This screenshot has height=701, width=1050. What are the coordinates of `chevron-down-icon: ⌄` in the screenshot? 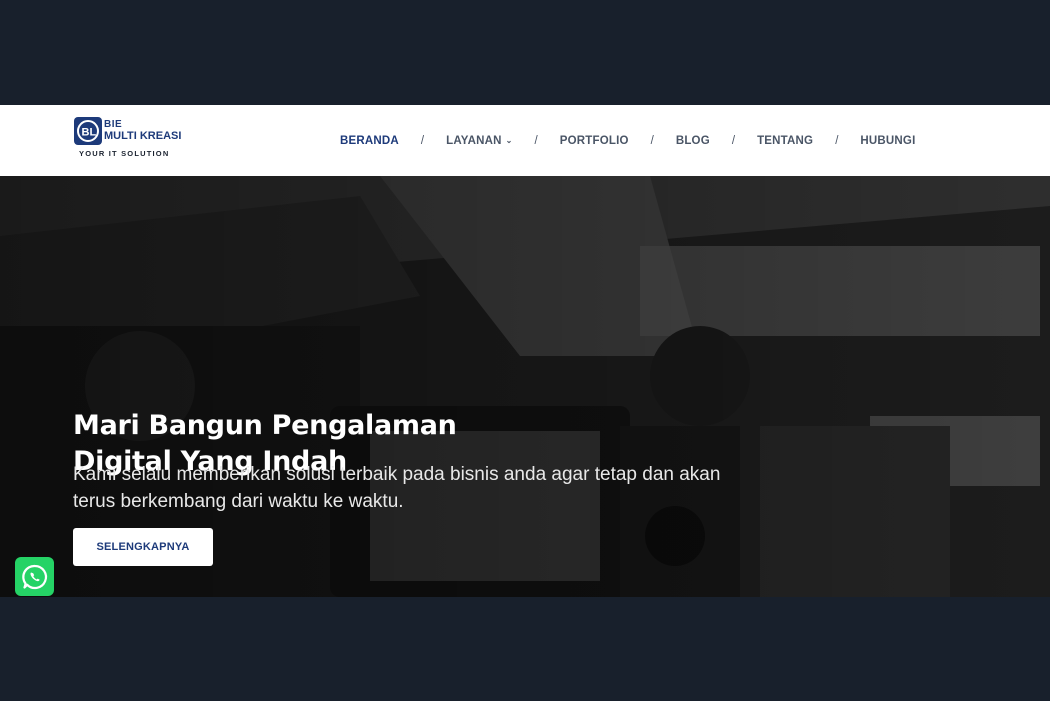 It's located at (509, 140).